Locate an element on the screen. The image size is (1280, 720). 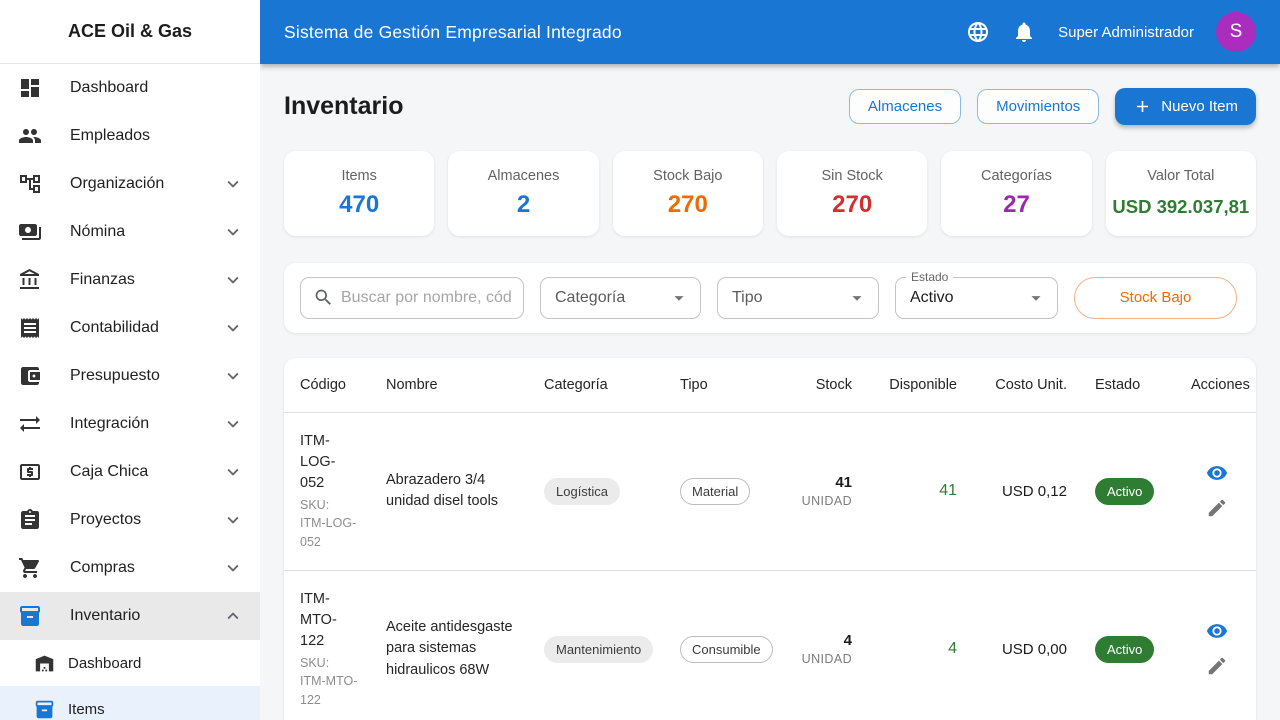
item-code: ITM-LOG-052 is located at coordinates (318, 461).